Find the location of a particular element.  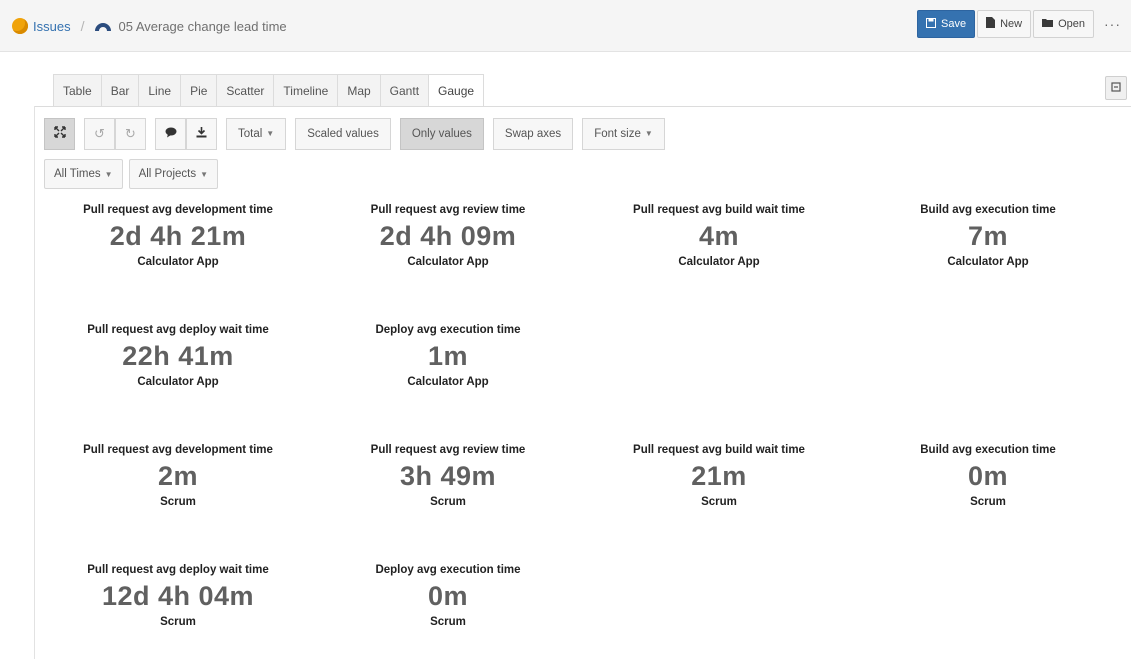

open-button: Open is located at coordinates (1063, 24).